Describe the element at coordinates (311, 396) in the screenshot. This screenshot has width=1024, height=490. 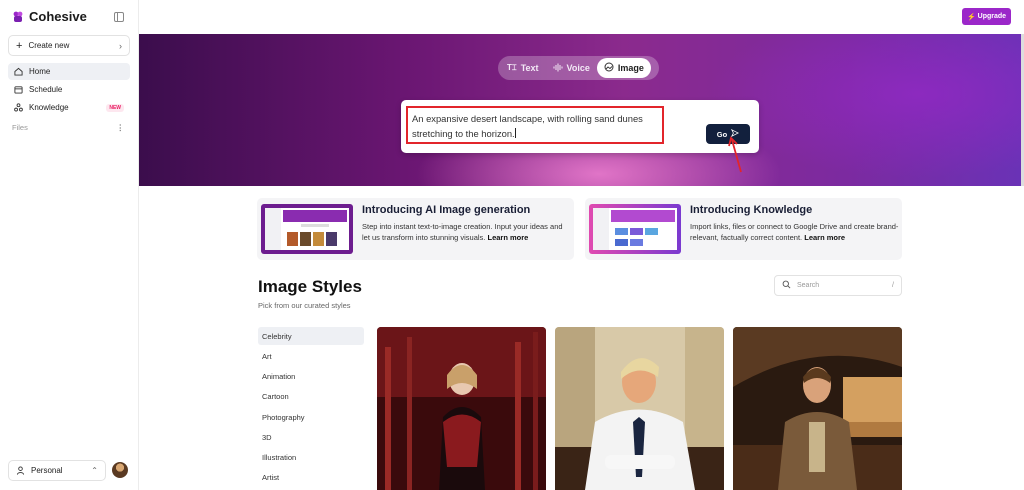
I see `category-cartoon: Cartoon` at that location.